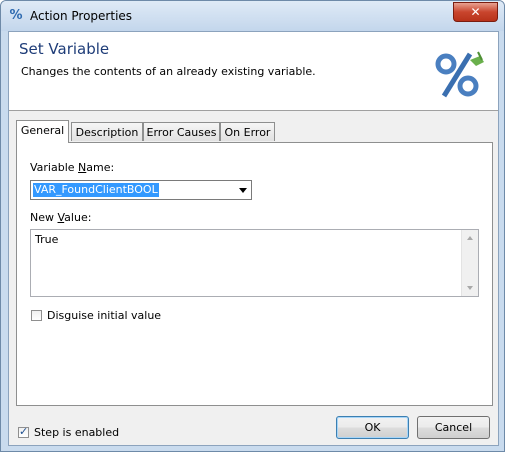 Image resolution: width=505 pixels, height=452 pixels. What do you see at coordinates (459, 74) in the screenshot?
I see `variable-percent-icon` at bounding box center [459, 74].